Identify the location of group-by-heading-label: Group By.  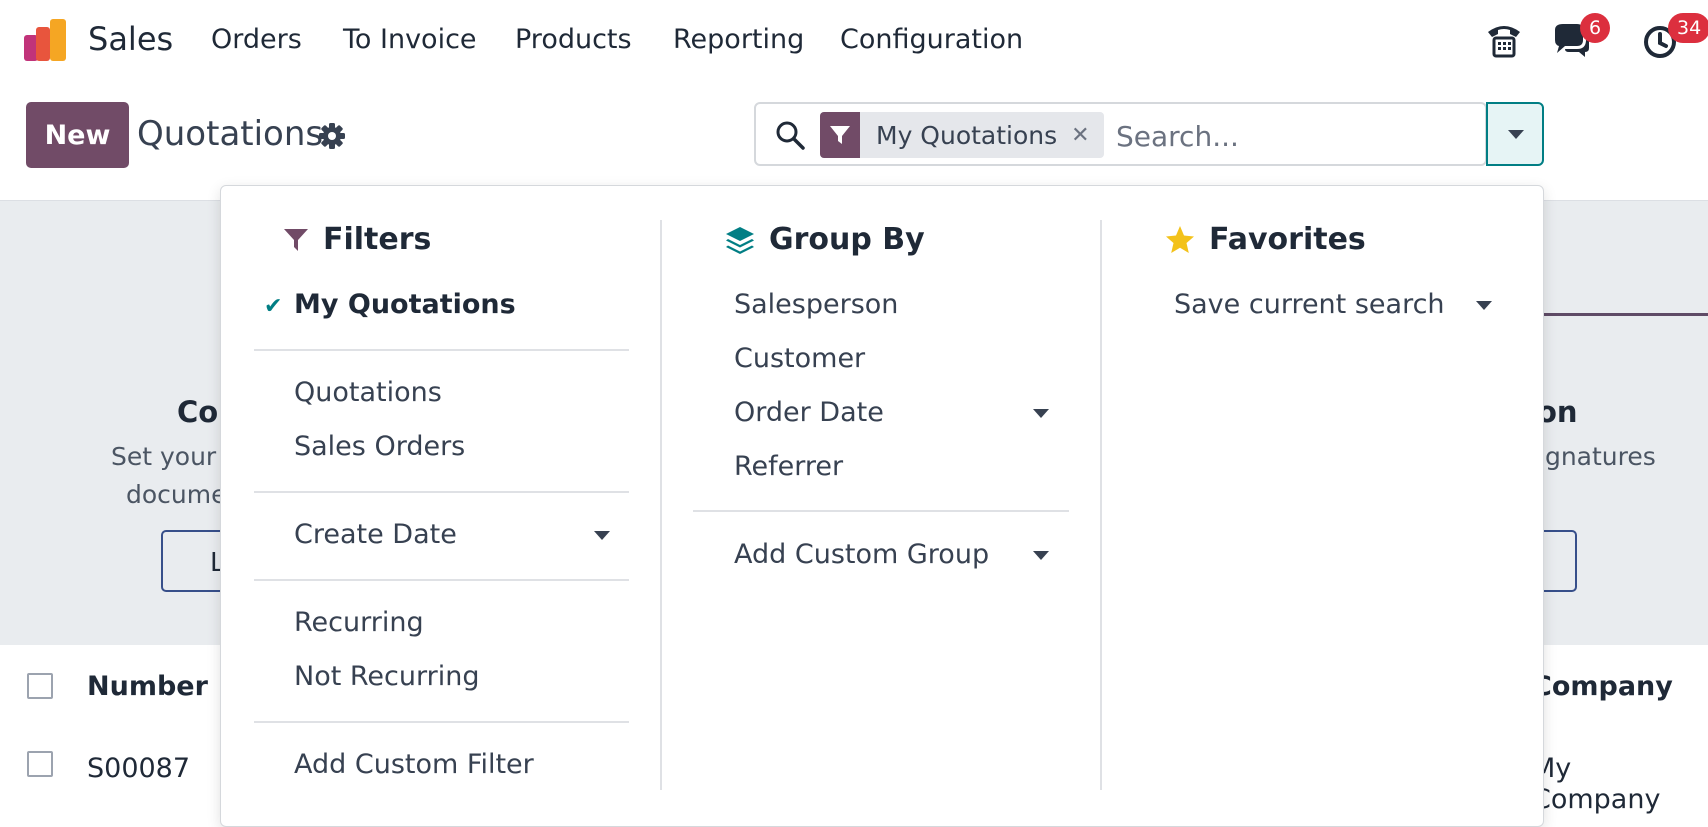
(847, 239).